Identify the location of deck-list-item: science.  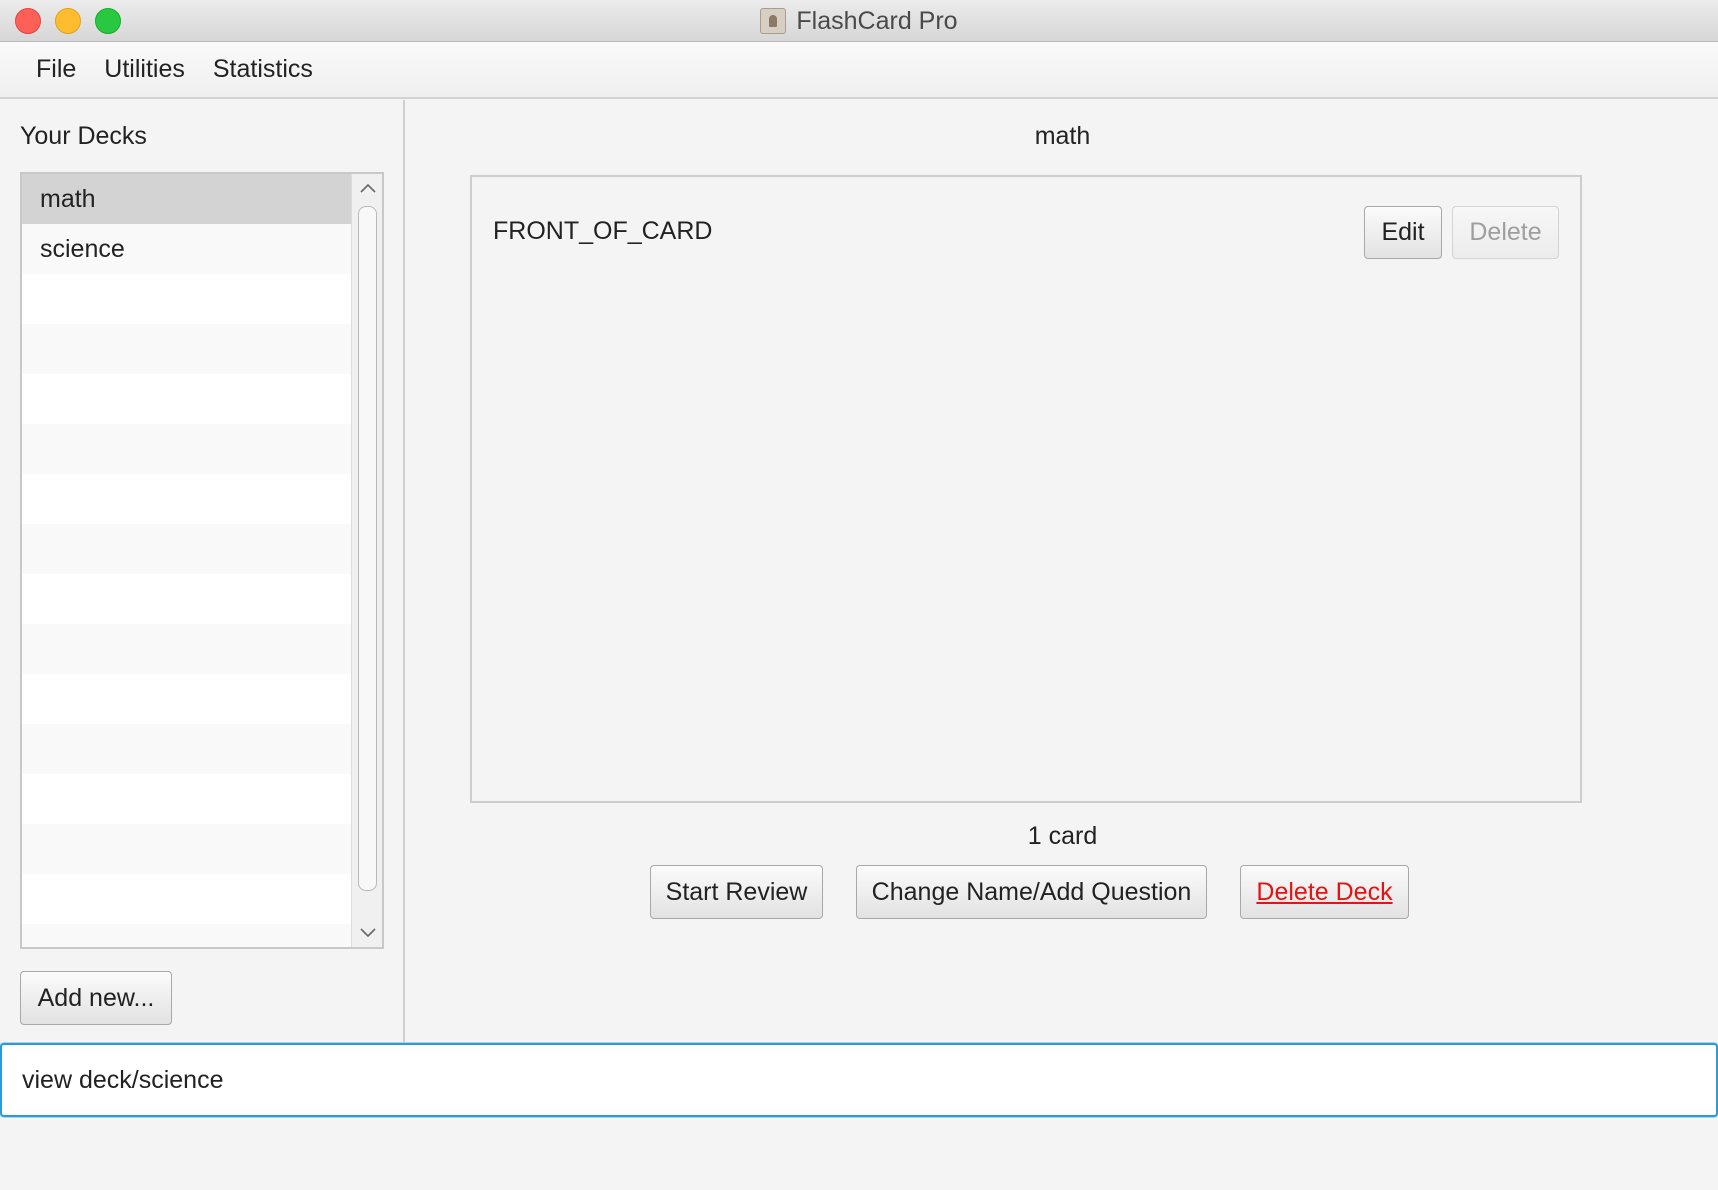
(187, 249).